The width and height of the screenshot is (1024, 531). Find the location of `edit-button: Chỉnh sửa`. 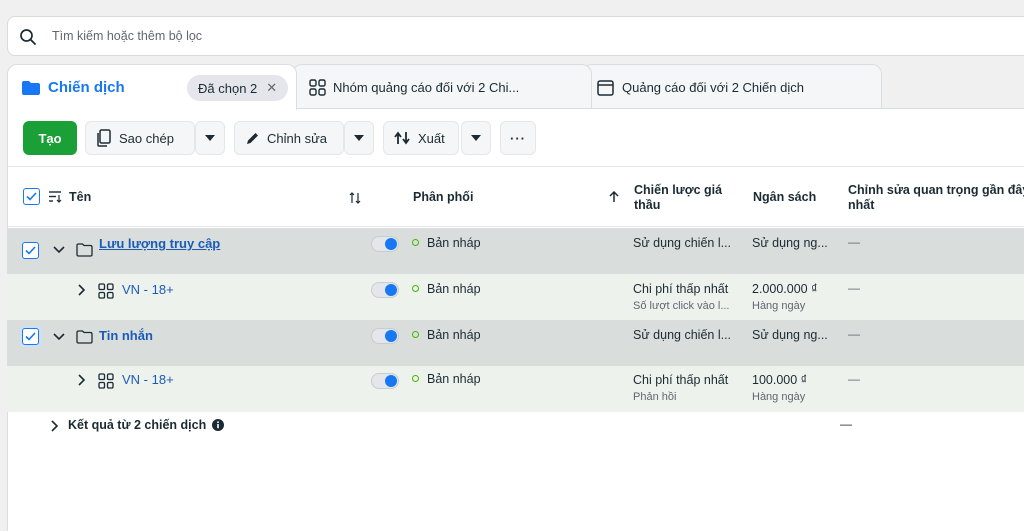

edit-button: Chỉnh sửa is located at coordinates (289, 138).